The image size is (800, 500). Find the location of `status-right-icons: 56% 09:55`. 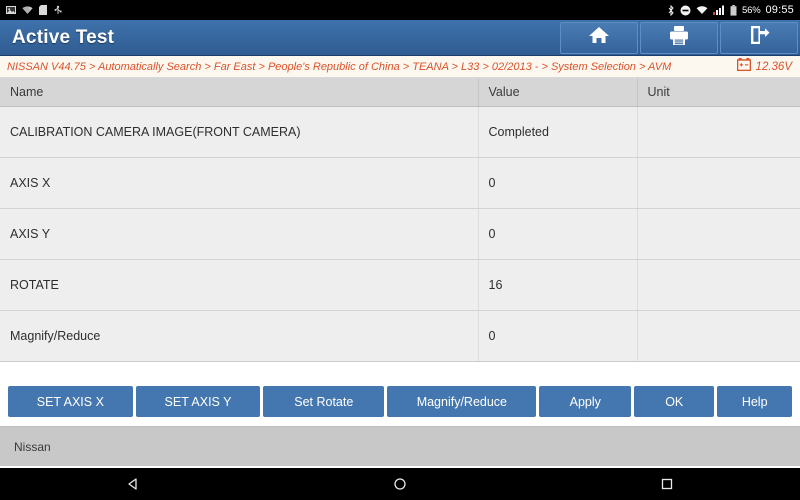

status-right-icons: 56% 09:55 is located at coordinates (730, 10).